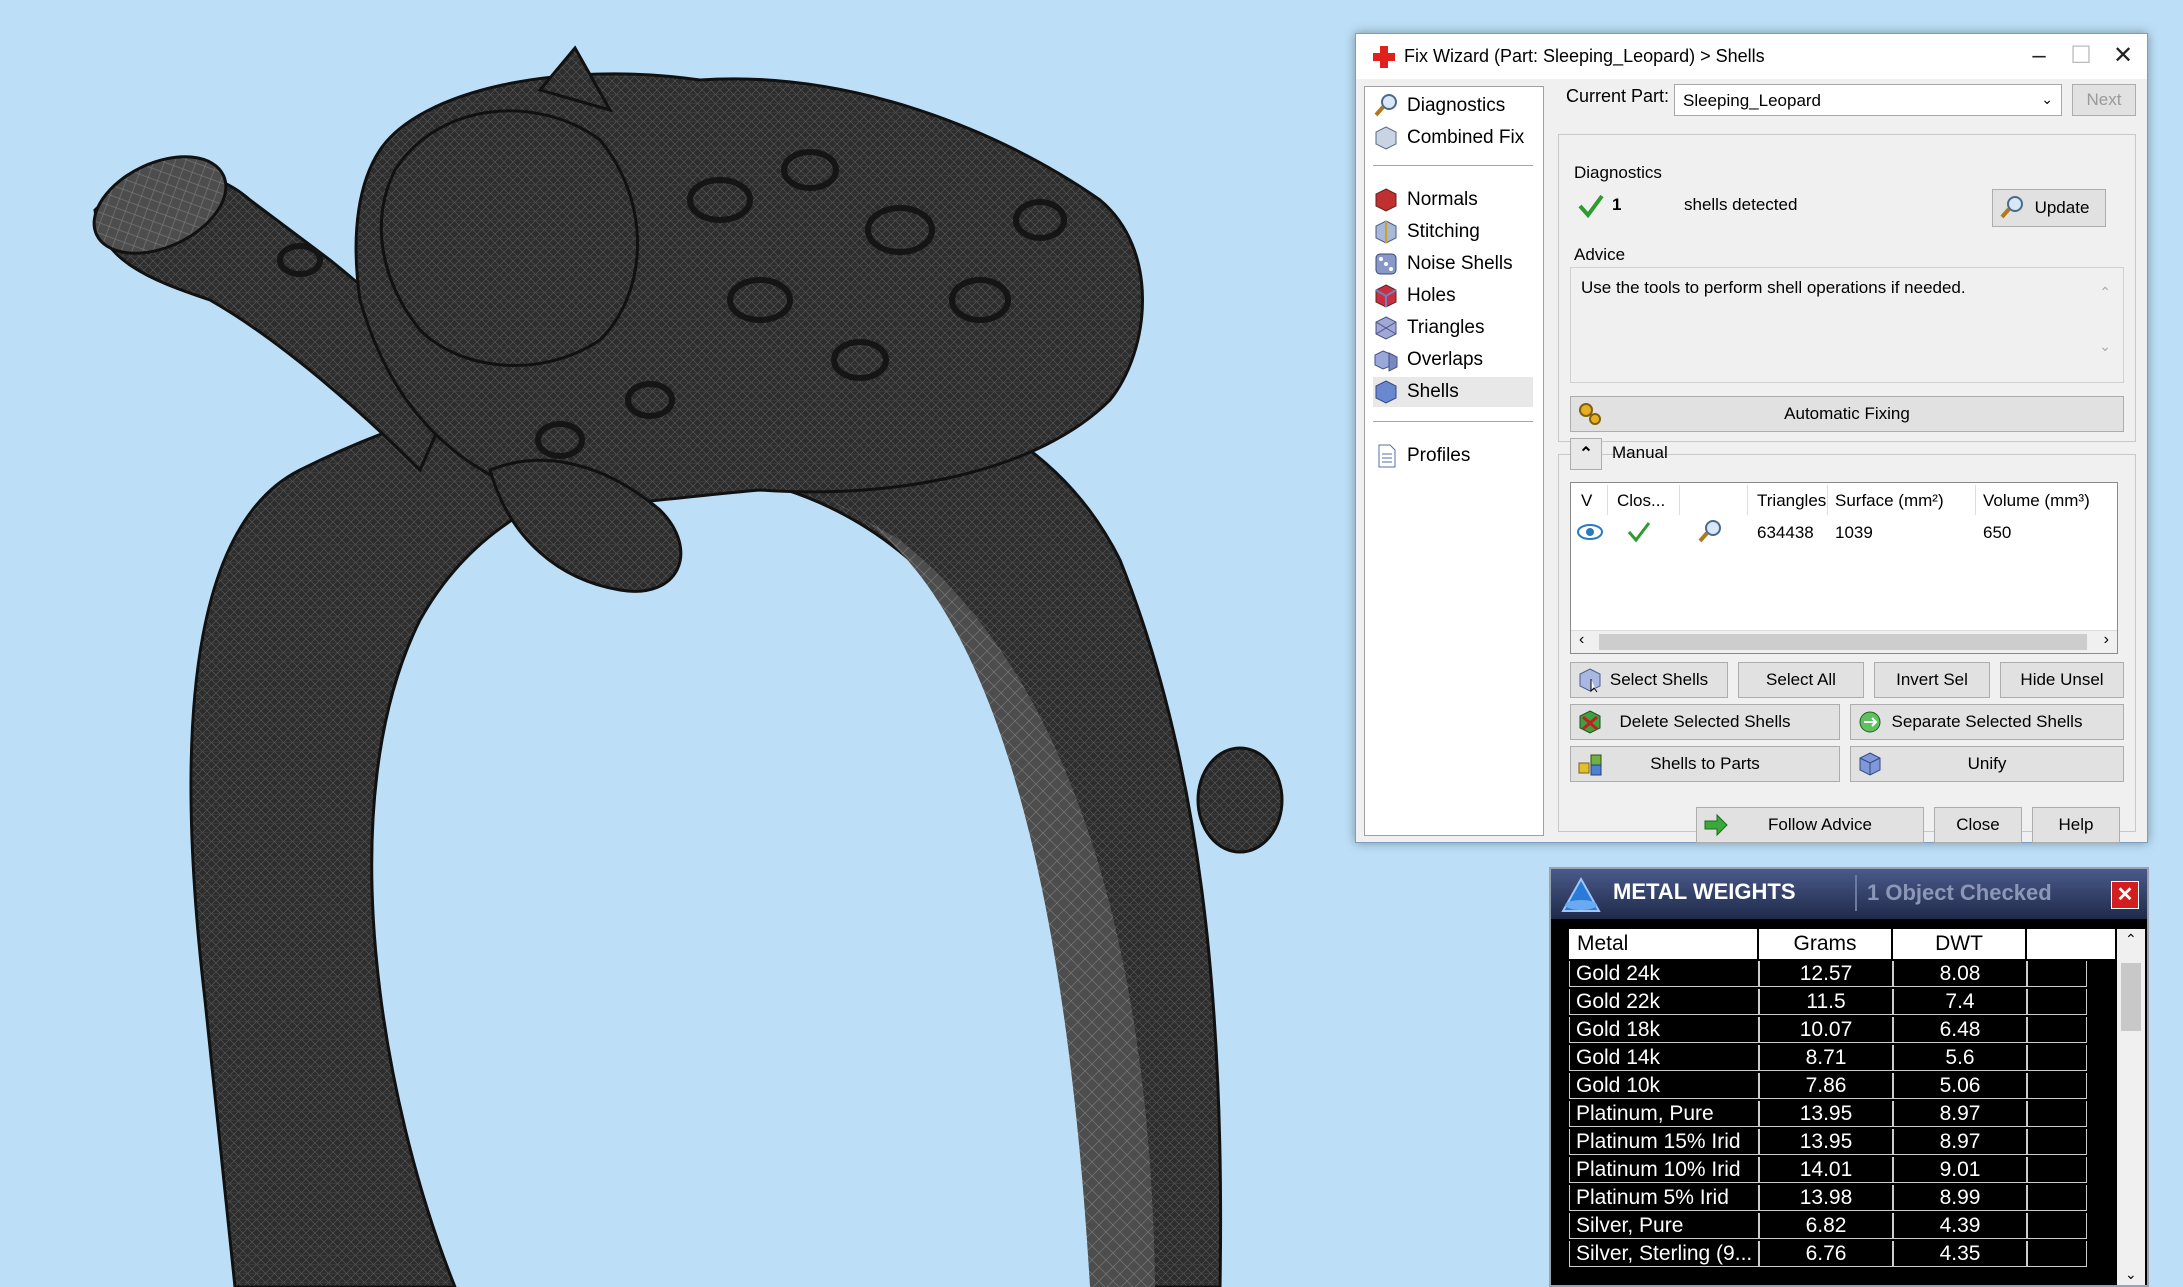 This screenshot has height=1287, width=2183. I want to click on minimize-button: –, so click(2039, 56).